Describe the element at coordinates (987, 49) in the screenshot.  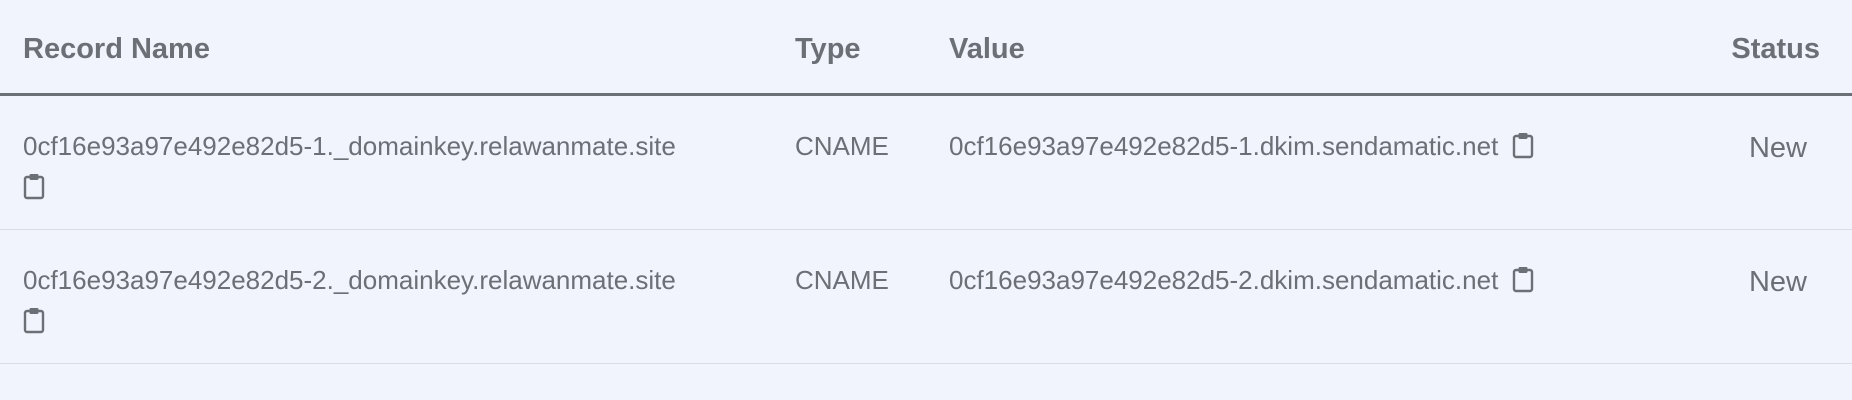
I see `column-header-value: Value` at that location.